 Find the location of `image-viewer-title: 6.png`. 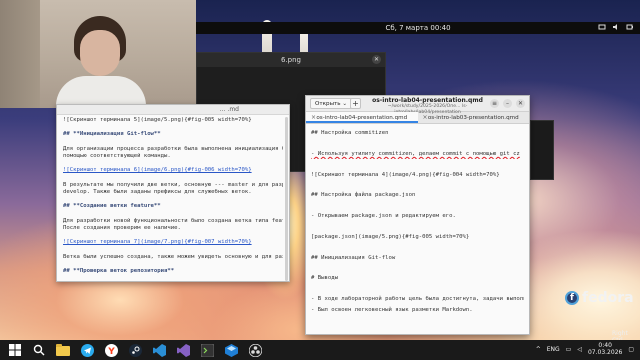

image-viewer-title: 6.png is located at coordinates (291, 60).